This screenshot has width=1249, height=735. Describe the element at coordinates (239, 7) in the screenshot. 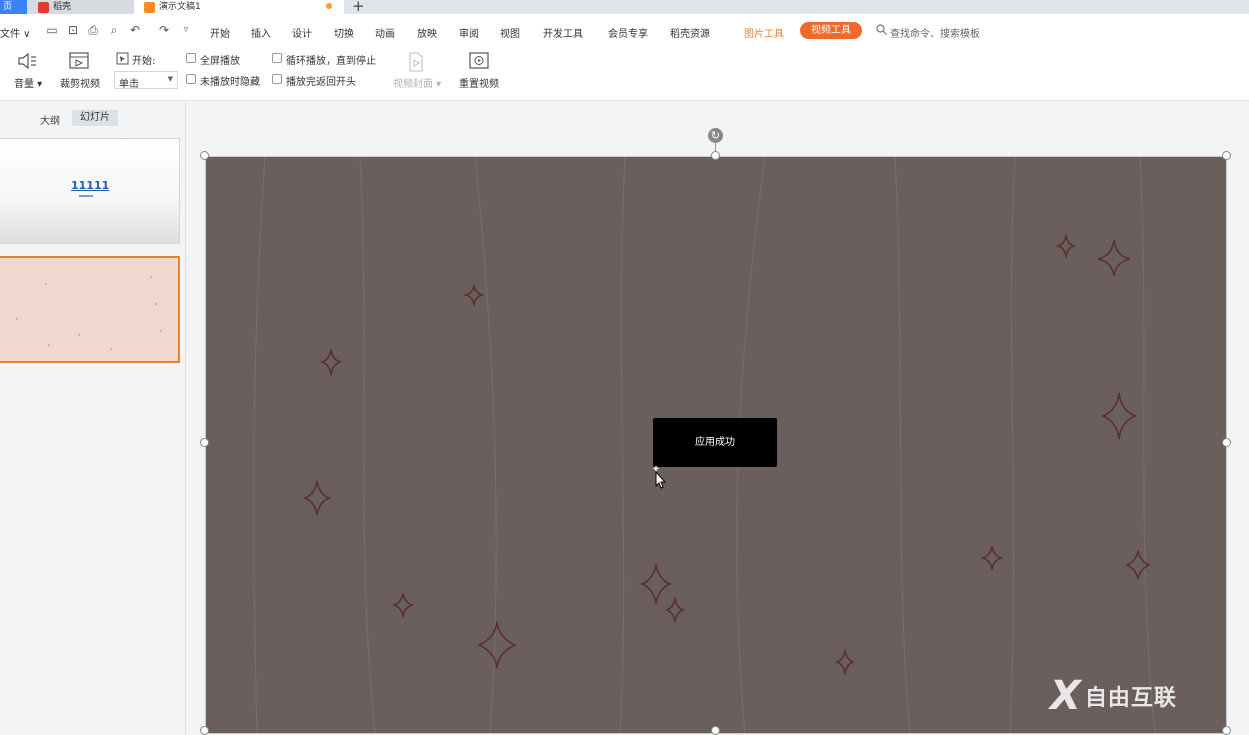

I see `tab-document: 演示文稿1` at that location.